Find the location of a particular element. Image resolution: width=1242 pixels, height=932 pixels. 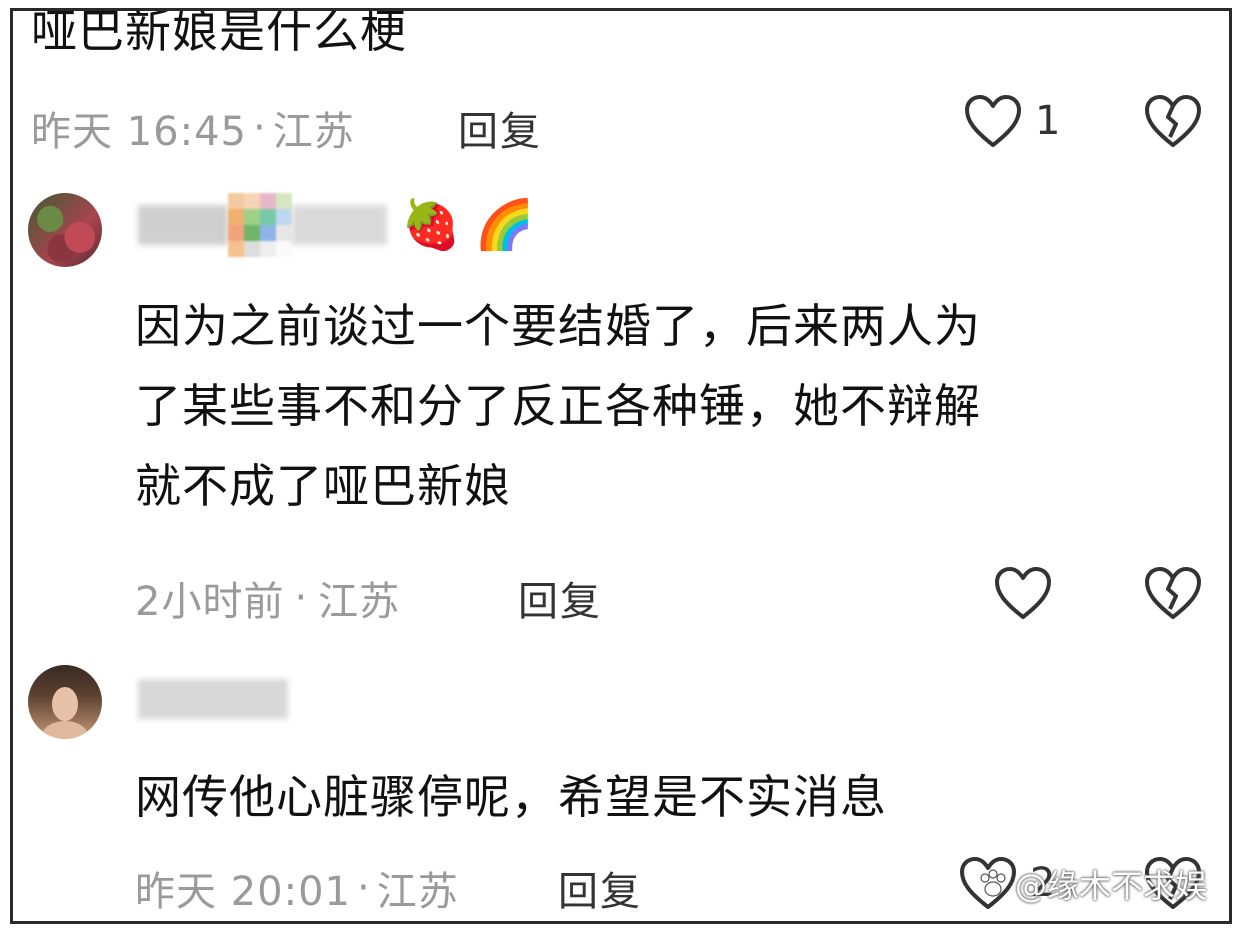

comment-line: 了某些事不和分了反正各种锤，她不辩解 is located at coordinates (558, 406).